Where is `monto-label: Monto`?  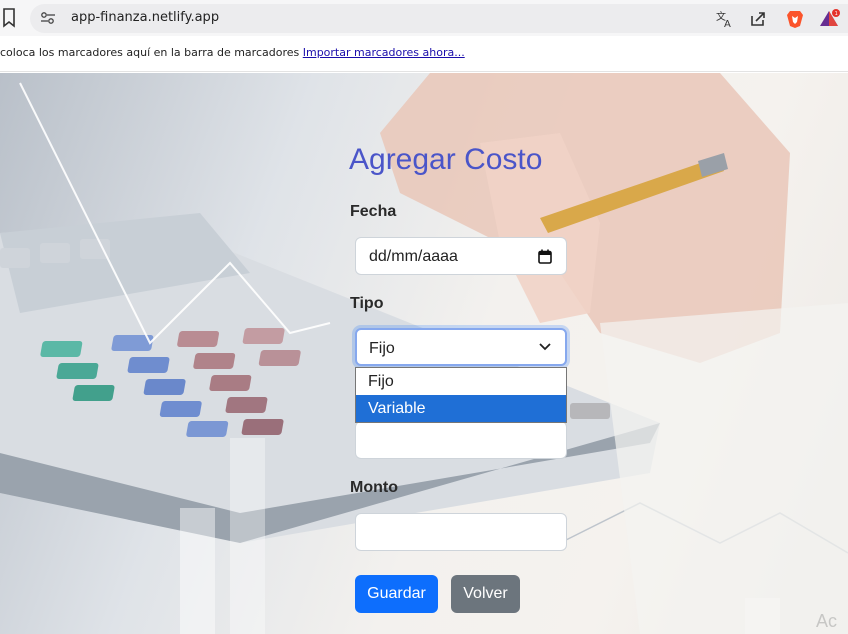 monto-label: Monto is located at coordinates (374, 487).